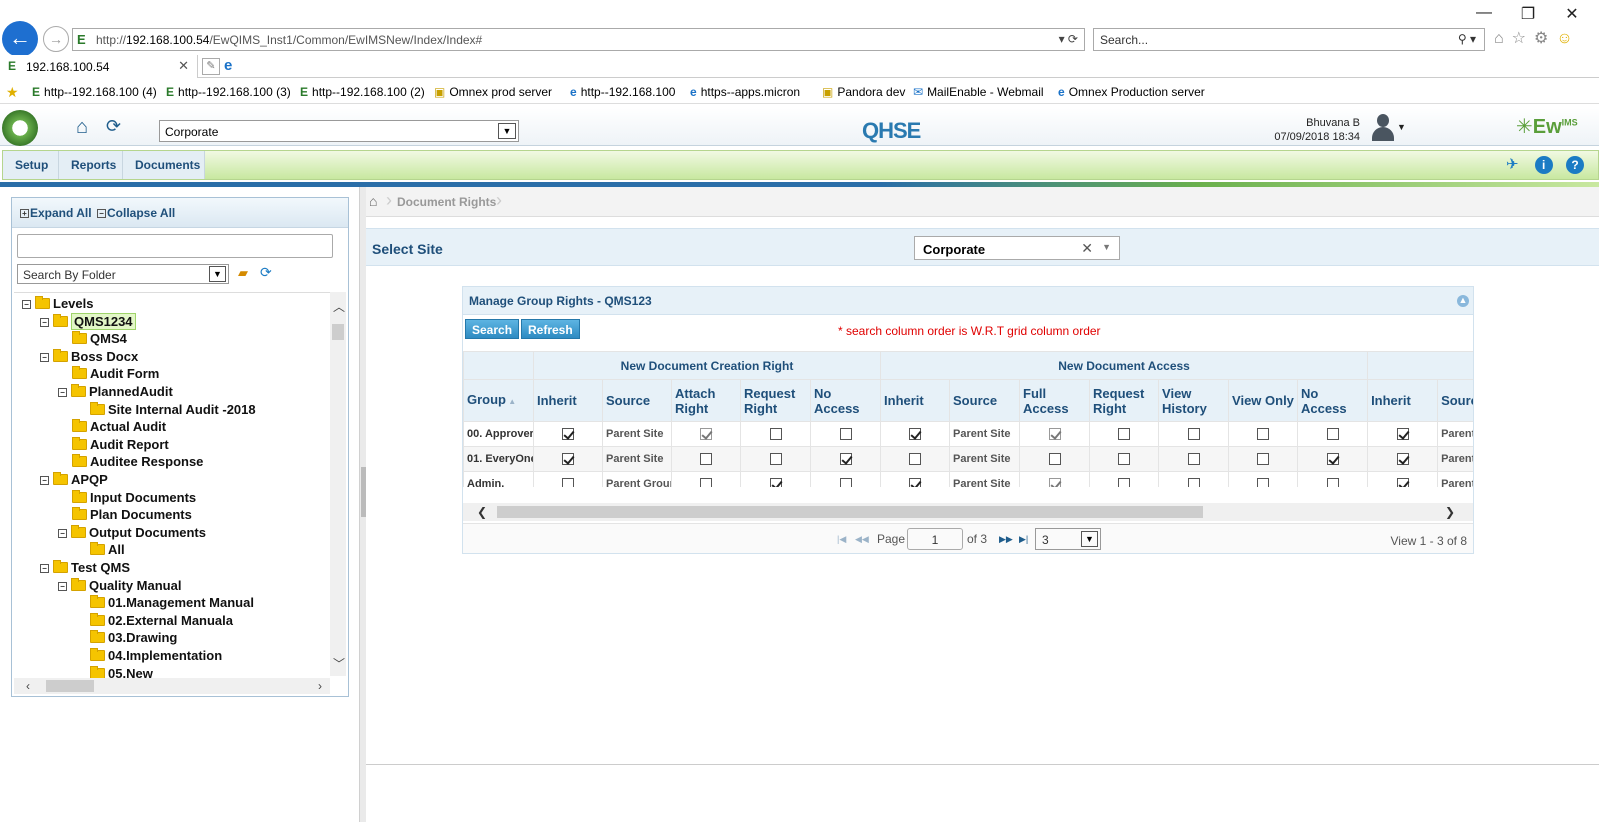 This screenshot has height=822, width=1599. I want to click on column-header: Request Right, so click(775, 400).